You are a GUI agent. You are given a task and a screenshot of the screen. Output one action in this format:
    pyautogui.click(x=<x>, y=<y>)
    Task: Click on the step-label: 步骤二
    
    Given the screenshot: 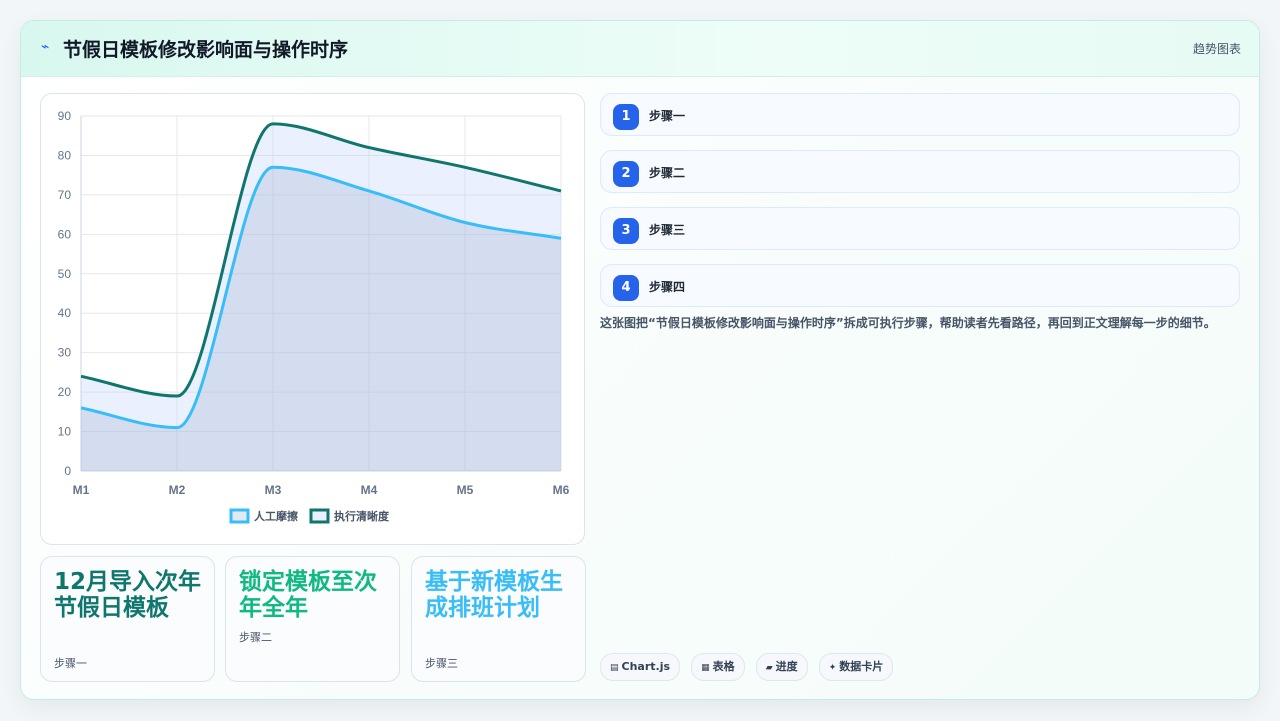 What is the action you would take?
    pyautogui.click(x=667, y=173)
    